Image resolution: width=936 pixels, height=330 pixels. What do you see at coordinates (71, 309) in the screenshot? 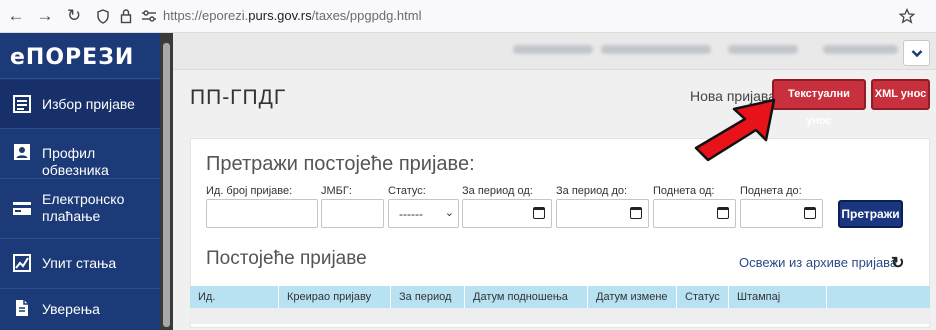
I see `sidebar-item-label: Уверења` at bounding box center [71, 309].